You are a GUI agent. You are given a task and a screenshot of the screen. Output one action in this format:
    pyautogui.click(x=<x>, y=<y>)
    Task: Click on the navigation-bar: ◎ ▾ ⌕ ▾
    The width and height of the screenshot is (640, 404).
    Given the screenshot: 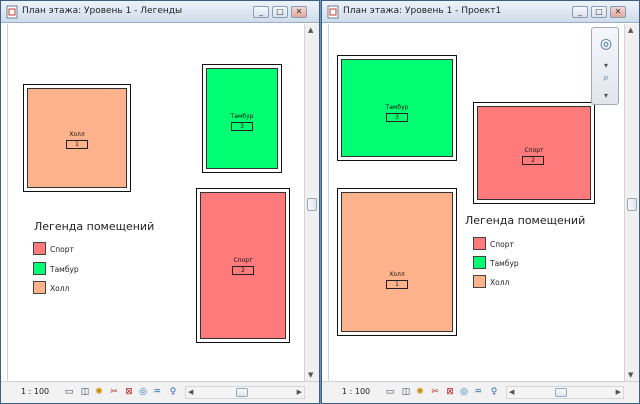 What is the action you would take?
    pyautogui.click(x=605, y=66)
    